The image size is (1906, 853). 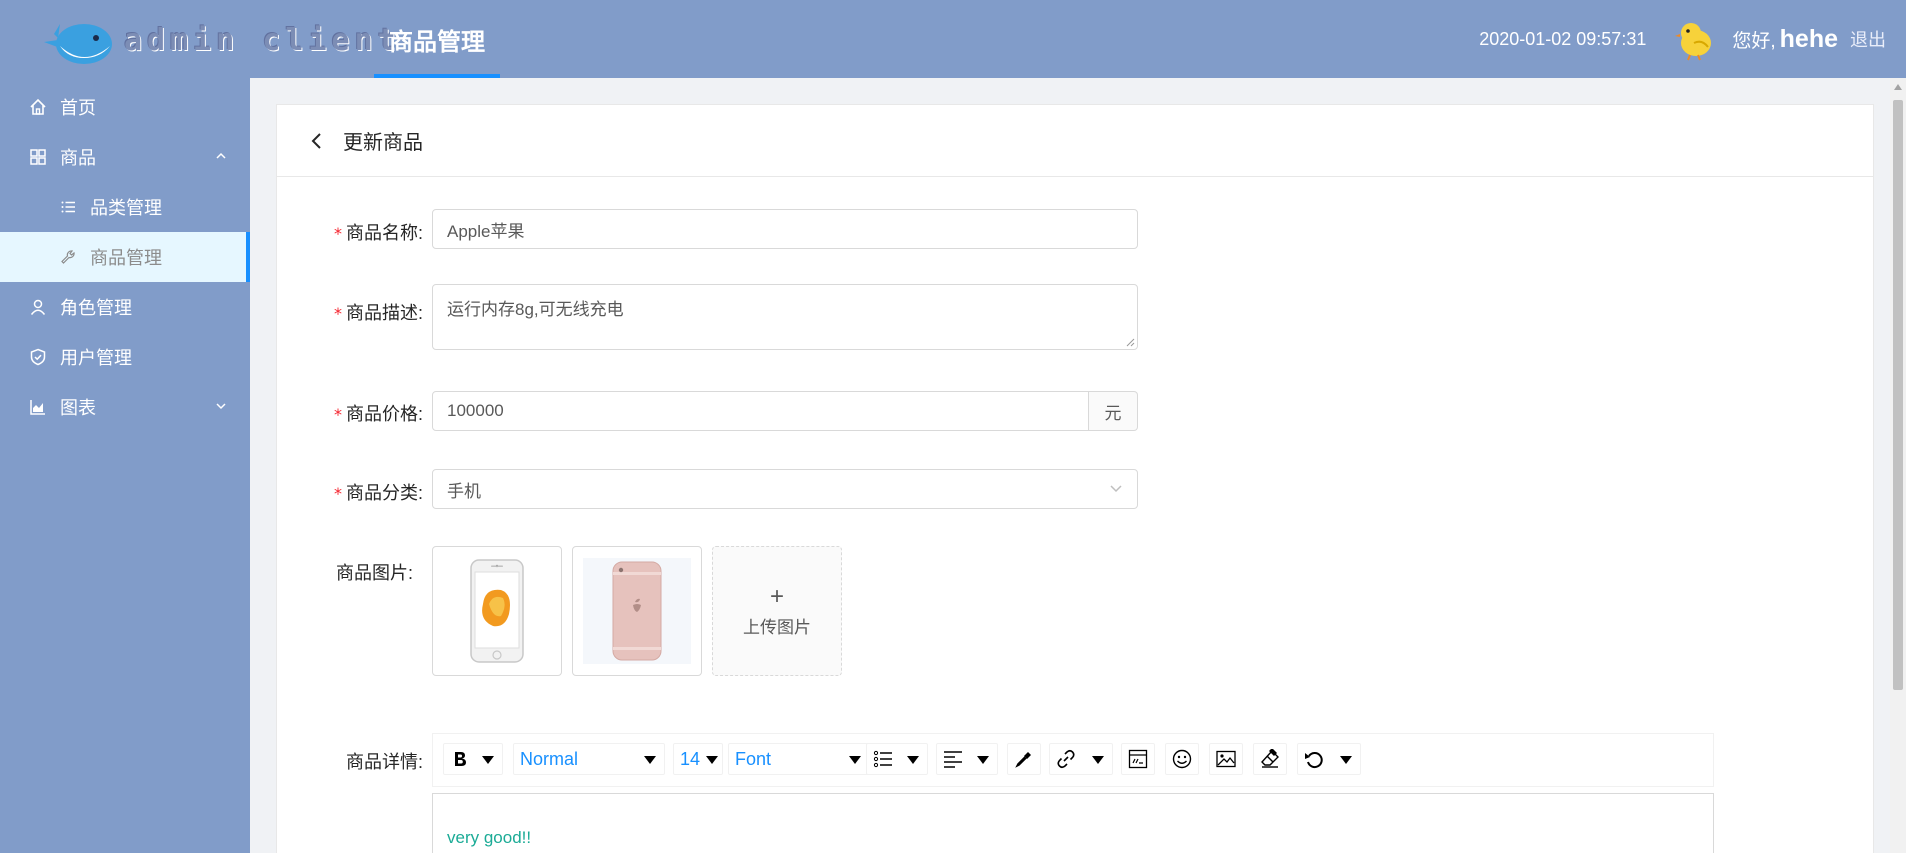 I want to click on rich-text-editor: very good!!, so click(x=1073, y=823).